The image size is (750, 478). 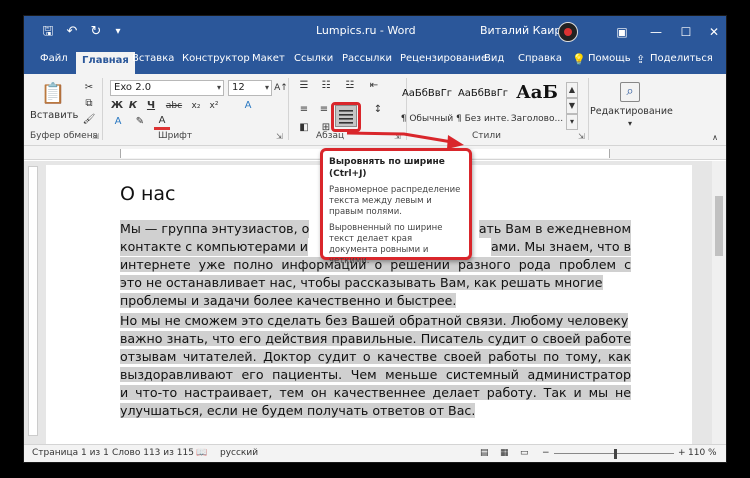 What do you see at coordinates (304, 110) in the screenshot?
I see `align-left-icon: ≡` at bounding box center [304, 110].